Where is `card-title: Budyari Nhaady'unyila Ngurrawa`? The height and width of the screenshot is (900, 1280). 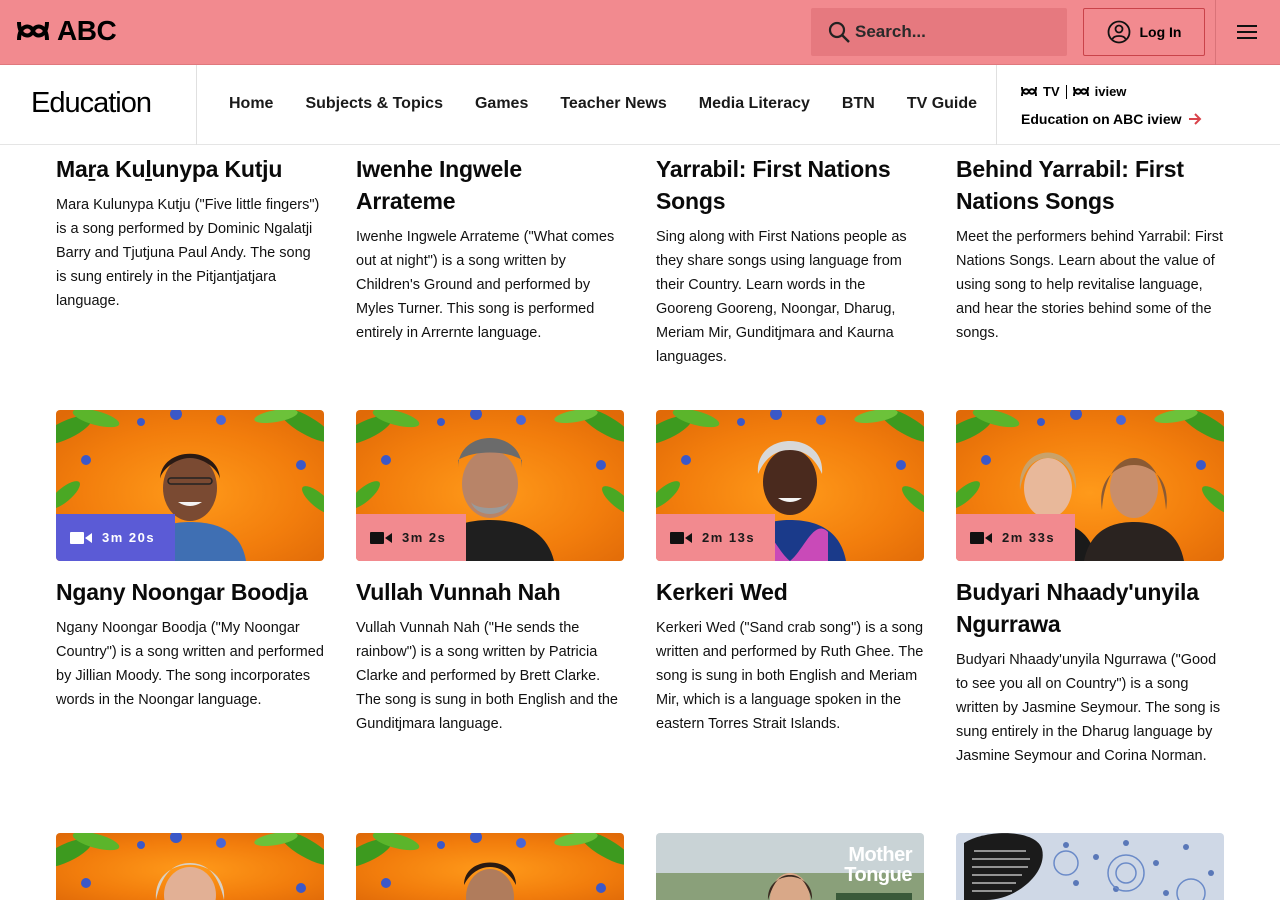 card-title: Budyari Nhaady'unyila Ngurrawa is located at coordinates (1090, 608).